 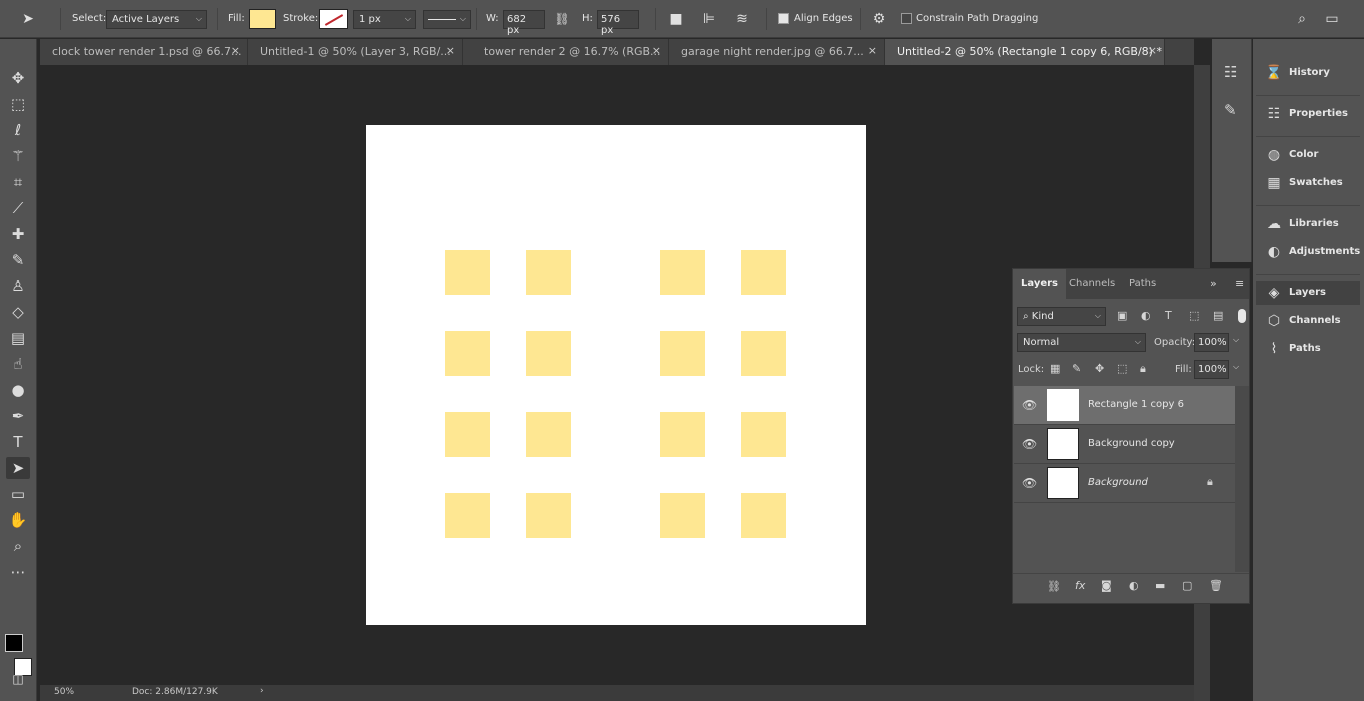 I want to click on panel-properties: ☷ Properties, so click(x=1308, y=114).